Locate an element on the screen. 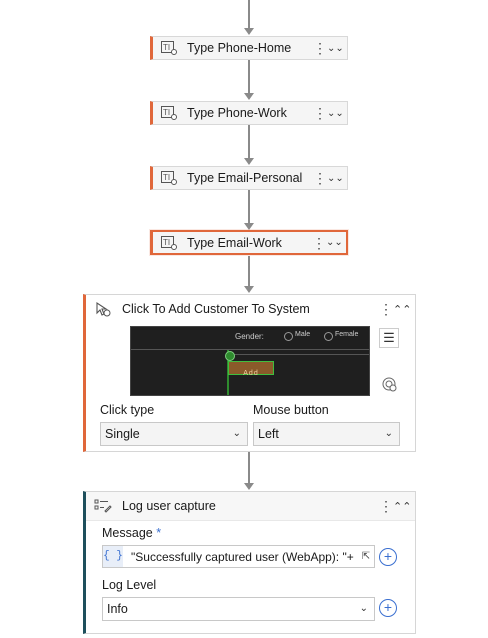 The height and width of the screenshot is (638, 488). target-anchor-icon is located at coordinates (230, 356).